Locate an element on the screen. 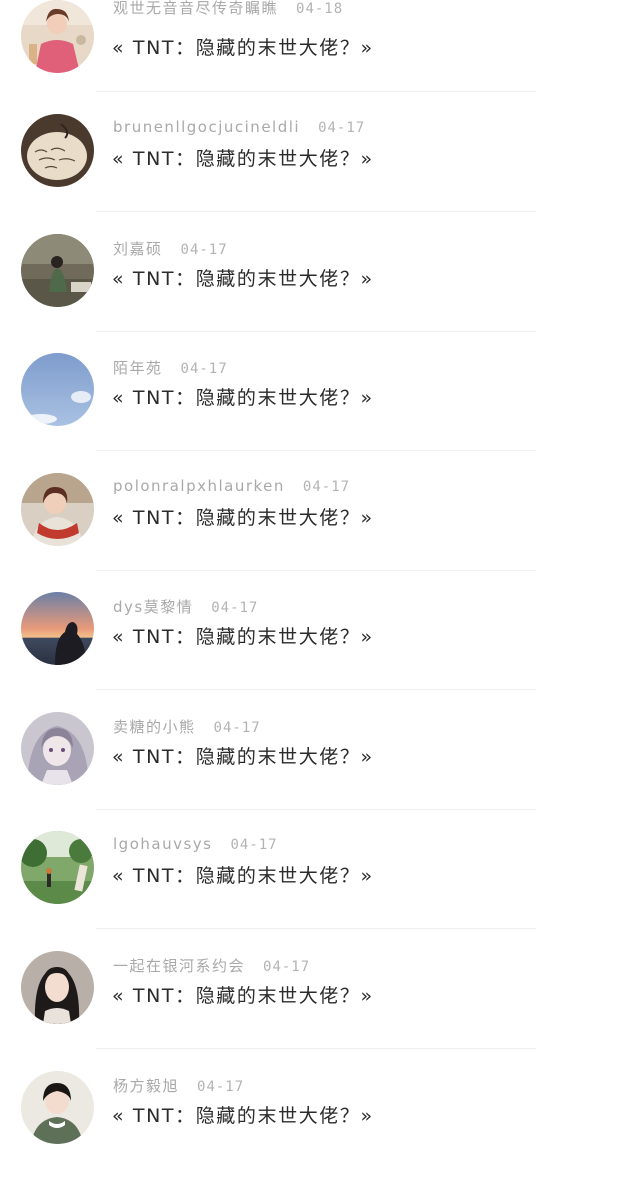 Image resolution: width=640 pixels, height=1190 pixels. comment-meta: 观世无音音尽传奇瞩瞧 04-18 is located at coordinates (228, 9).